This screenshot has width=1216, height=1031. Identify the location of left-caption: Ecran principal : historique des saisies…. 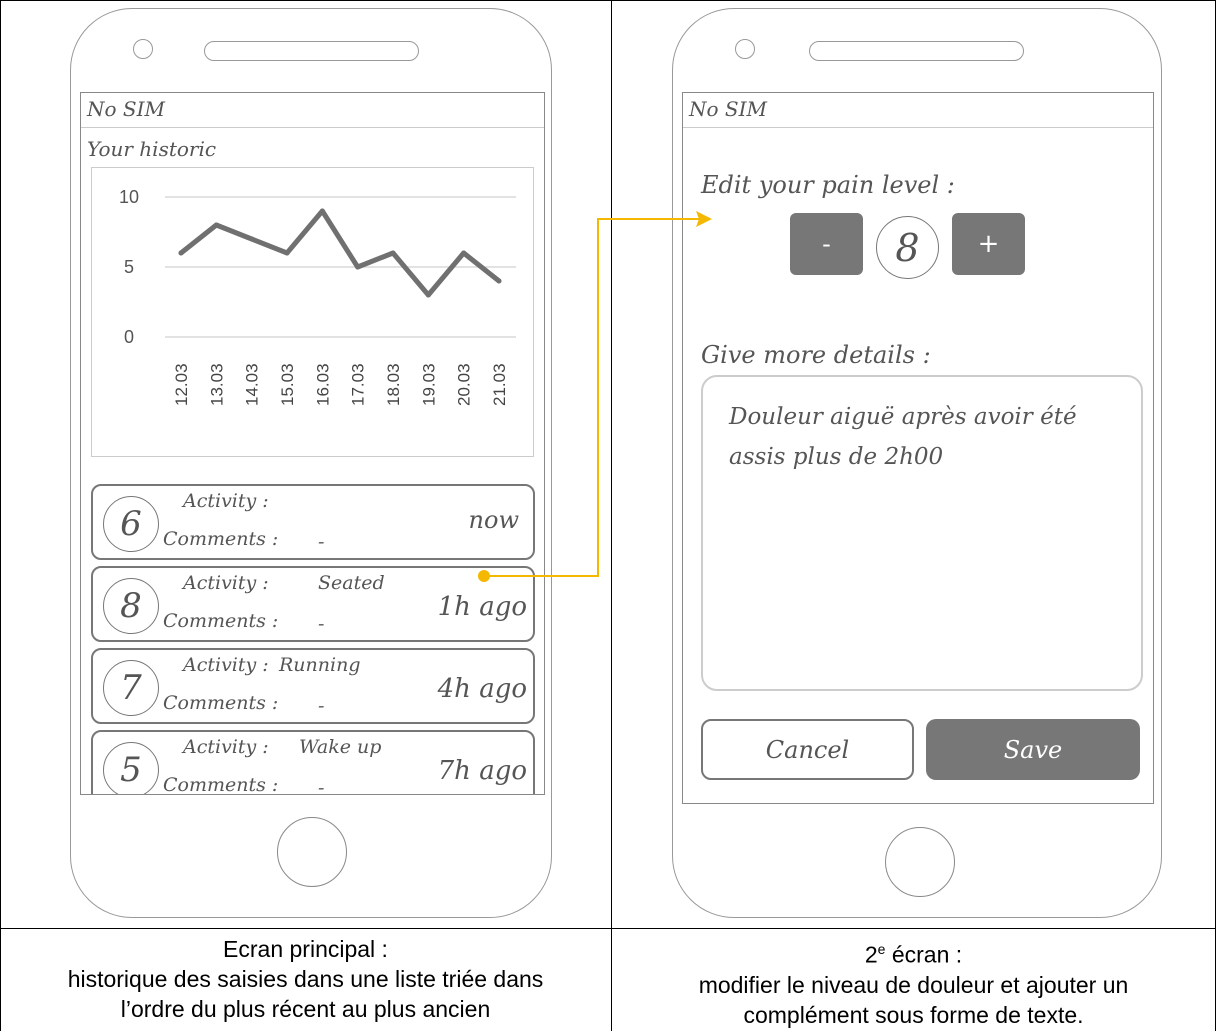
(305, 979).